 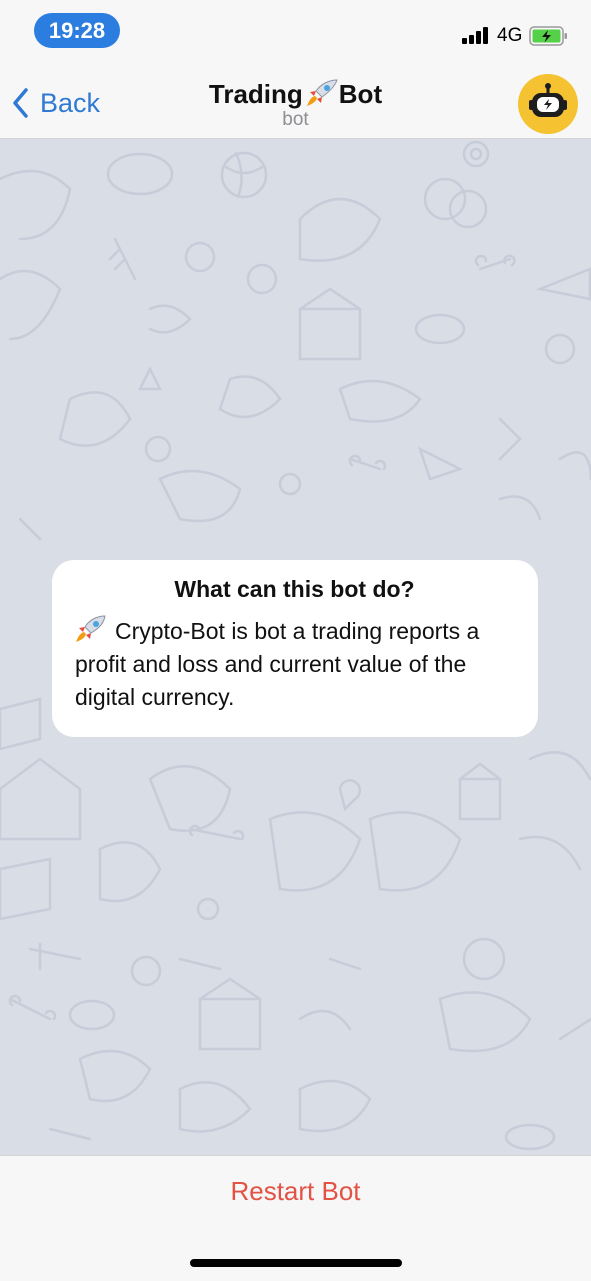 I want to click on bottom-bar: Restart Bot, so click(x=295, y=1218).